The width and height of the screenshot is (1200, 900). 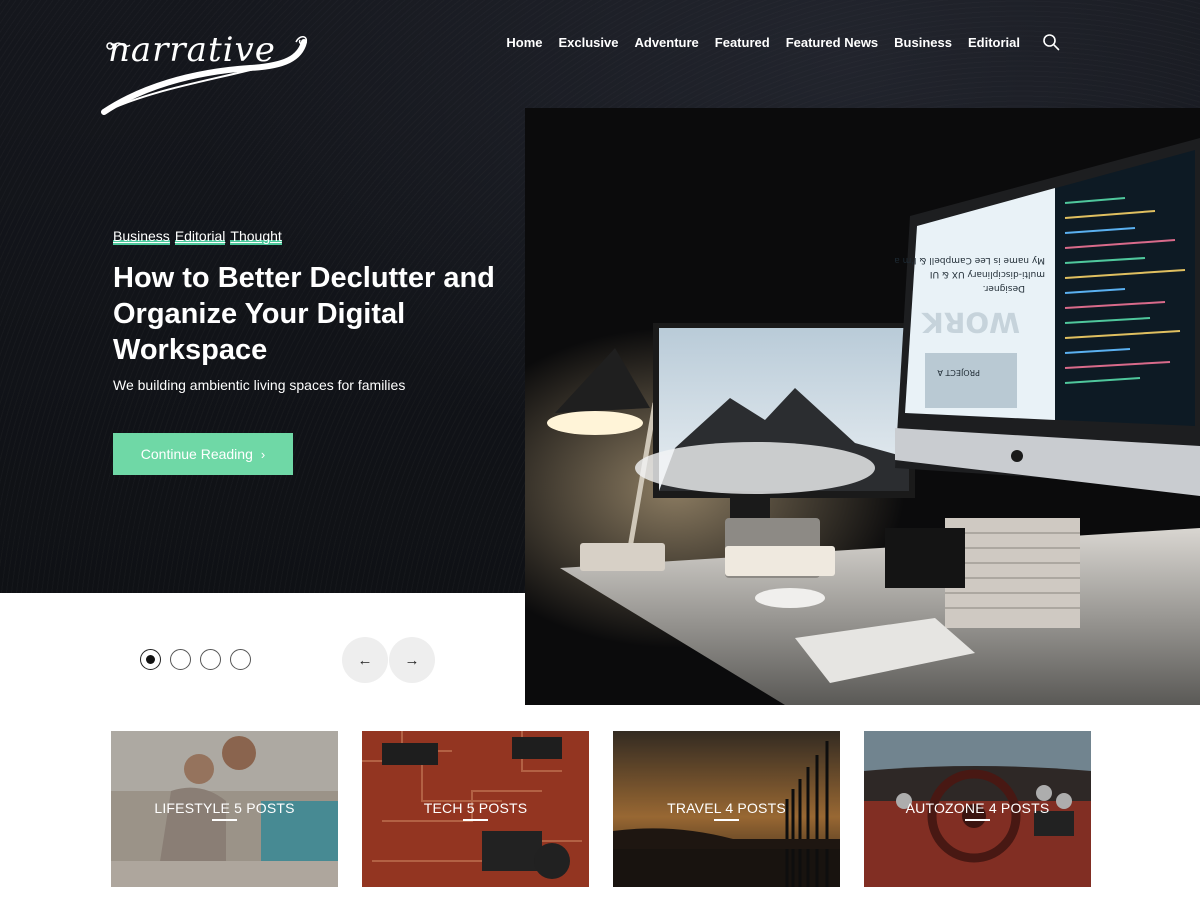 I want to click on slider-dots, so click(x=195, y=659).